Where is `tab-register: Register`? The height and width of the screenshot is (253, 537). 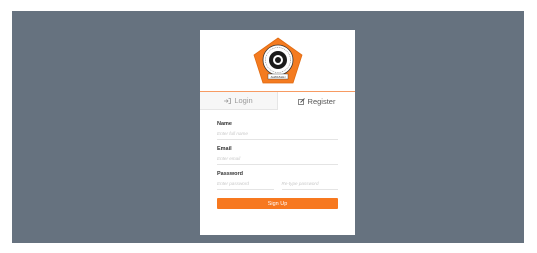
tab-register: Register is located at coordinates (316, 101).